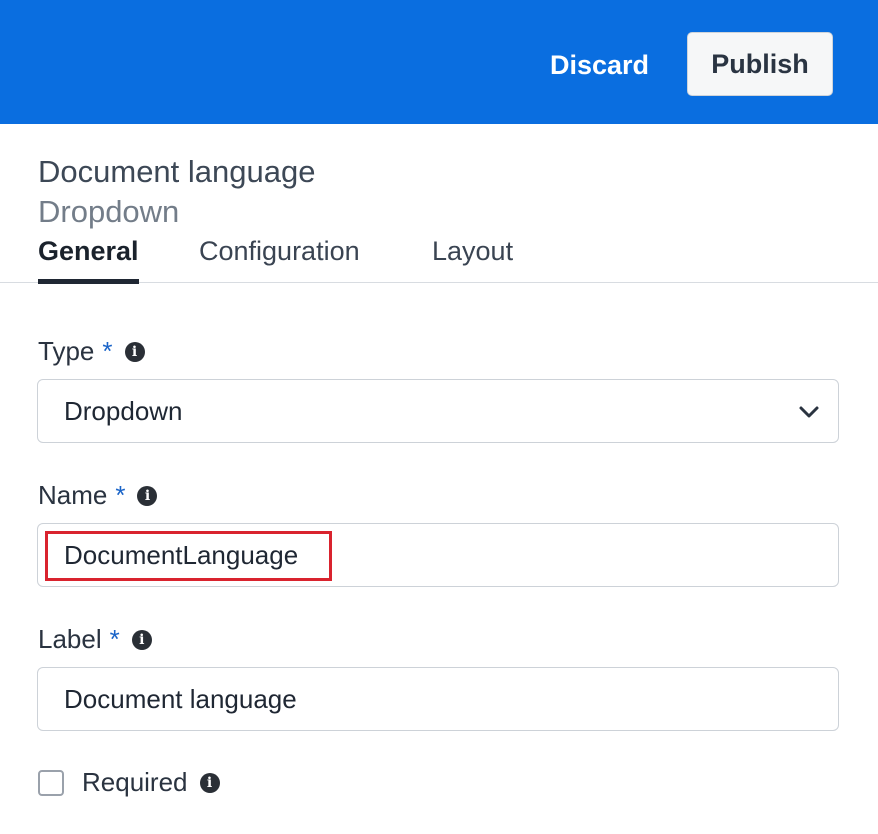 The width and height of the screenshot is (878, 834). What do you see at coordinates (177, 171) in the screenshot?
I see `page-title: Document language` at bounding box center [177, 171].